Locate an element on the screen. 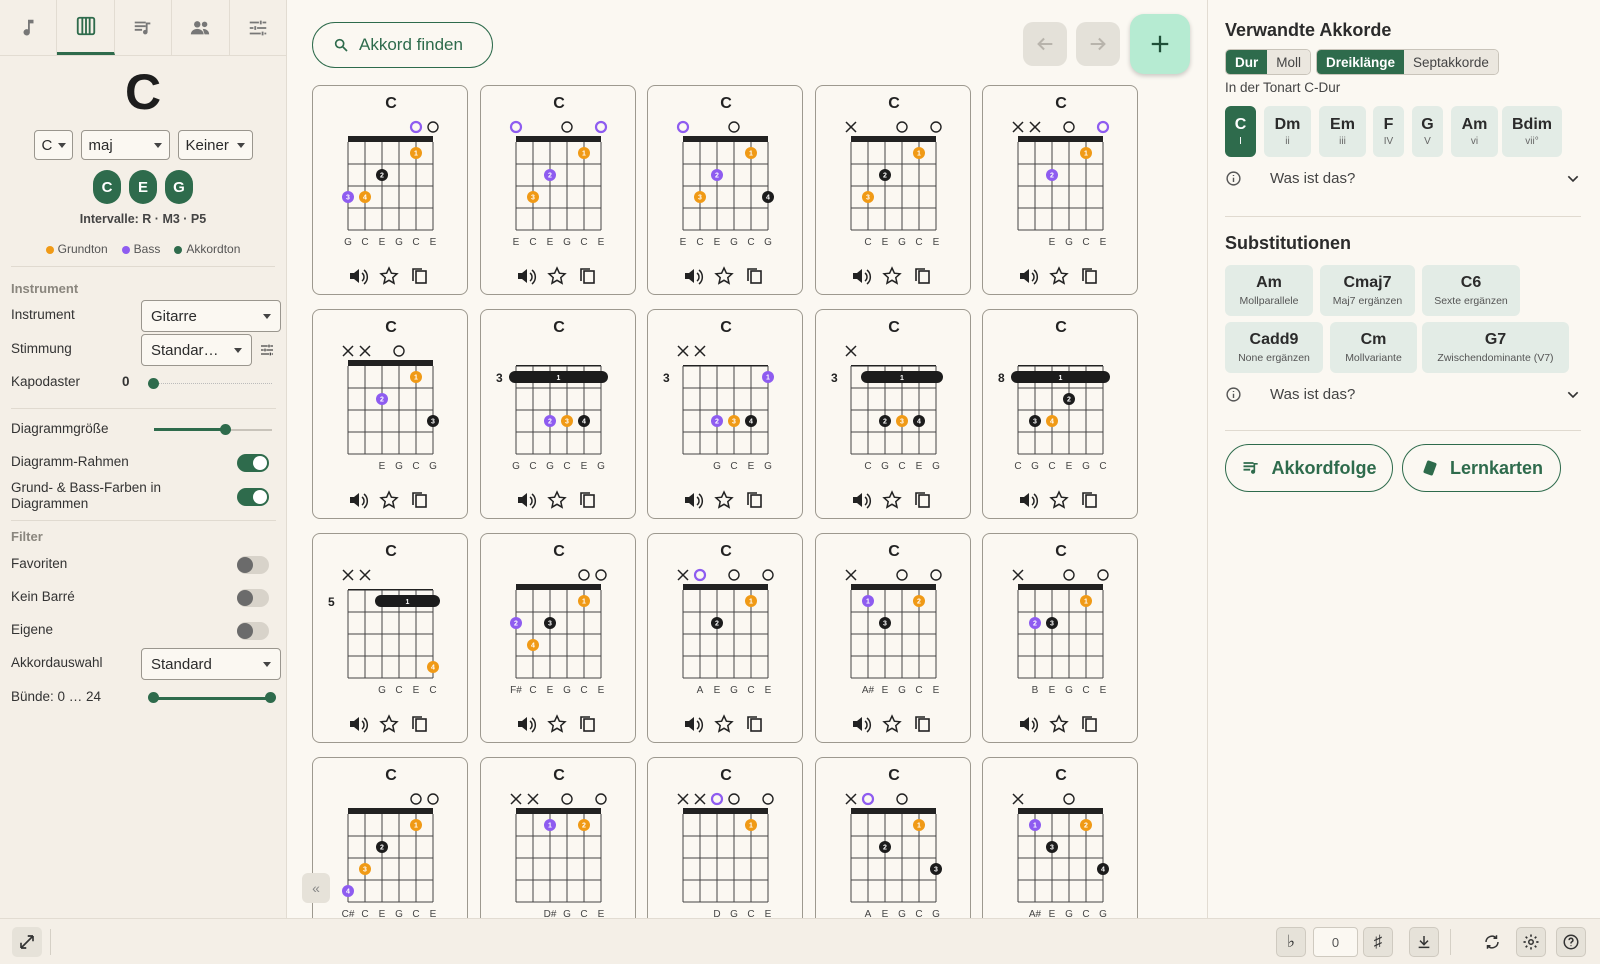 Image resolution: width=1600 pixels, height=964 pixels. sync-button is located at coordinates (1492, 942).